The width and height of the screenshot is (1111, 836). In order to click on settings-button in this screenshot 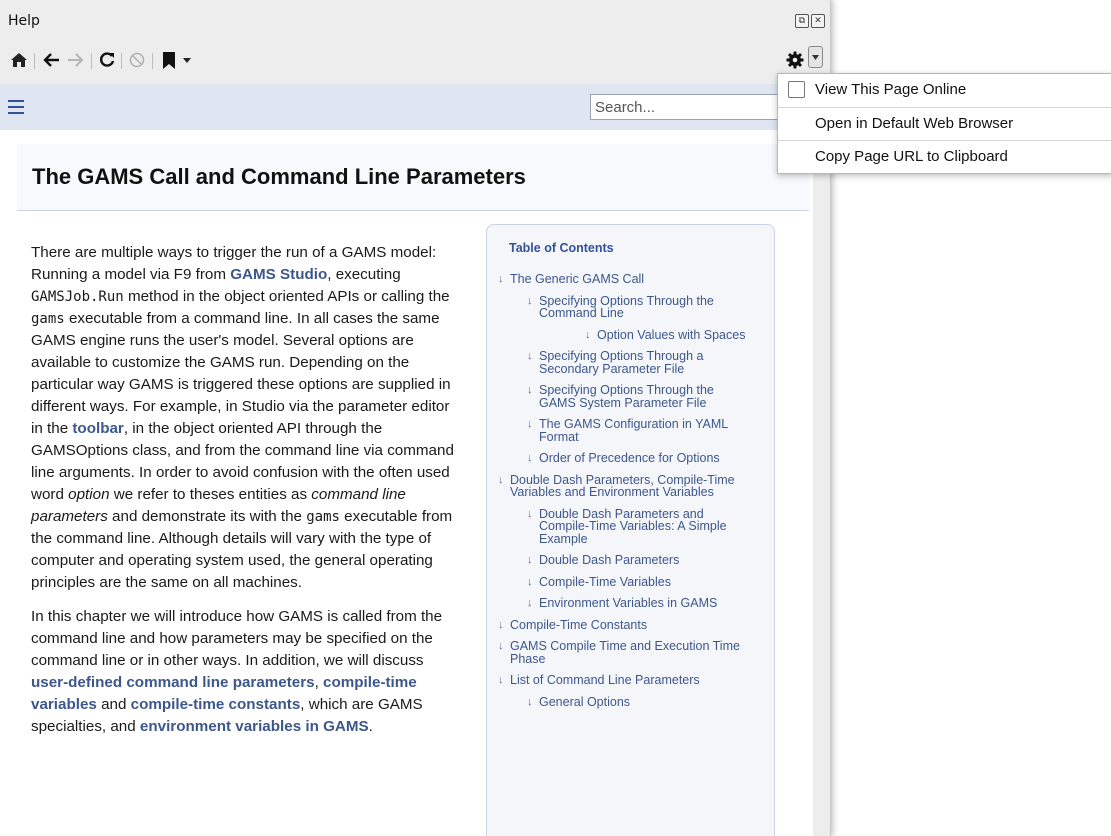, I will do `click(795, 60)`.